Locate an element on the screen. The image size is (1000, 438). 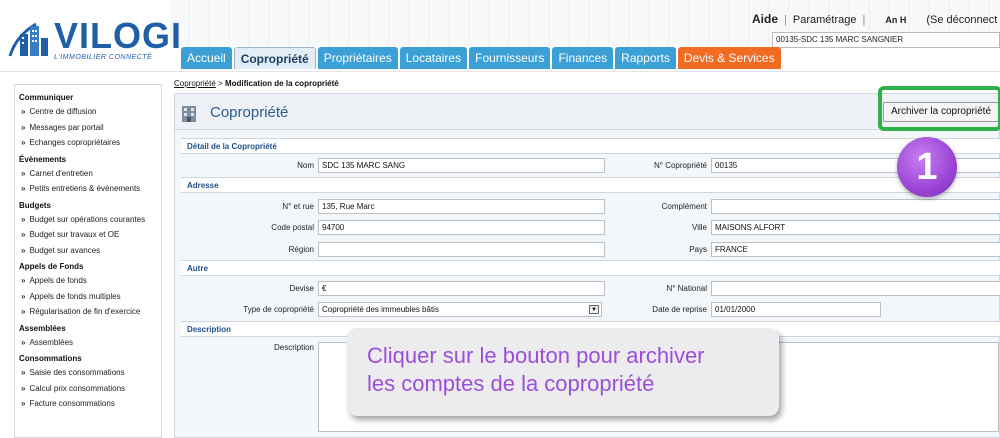
breadcrumb-parent: Copropriété is located at coordinates (195, 83).